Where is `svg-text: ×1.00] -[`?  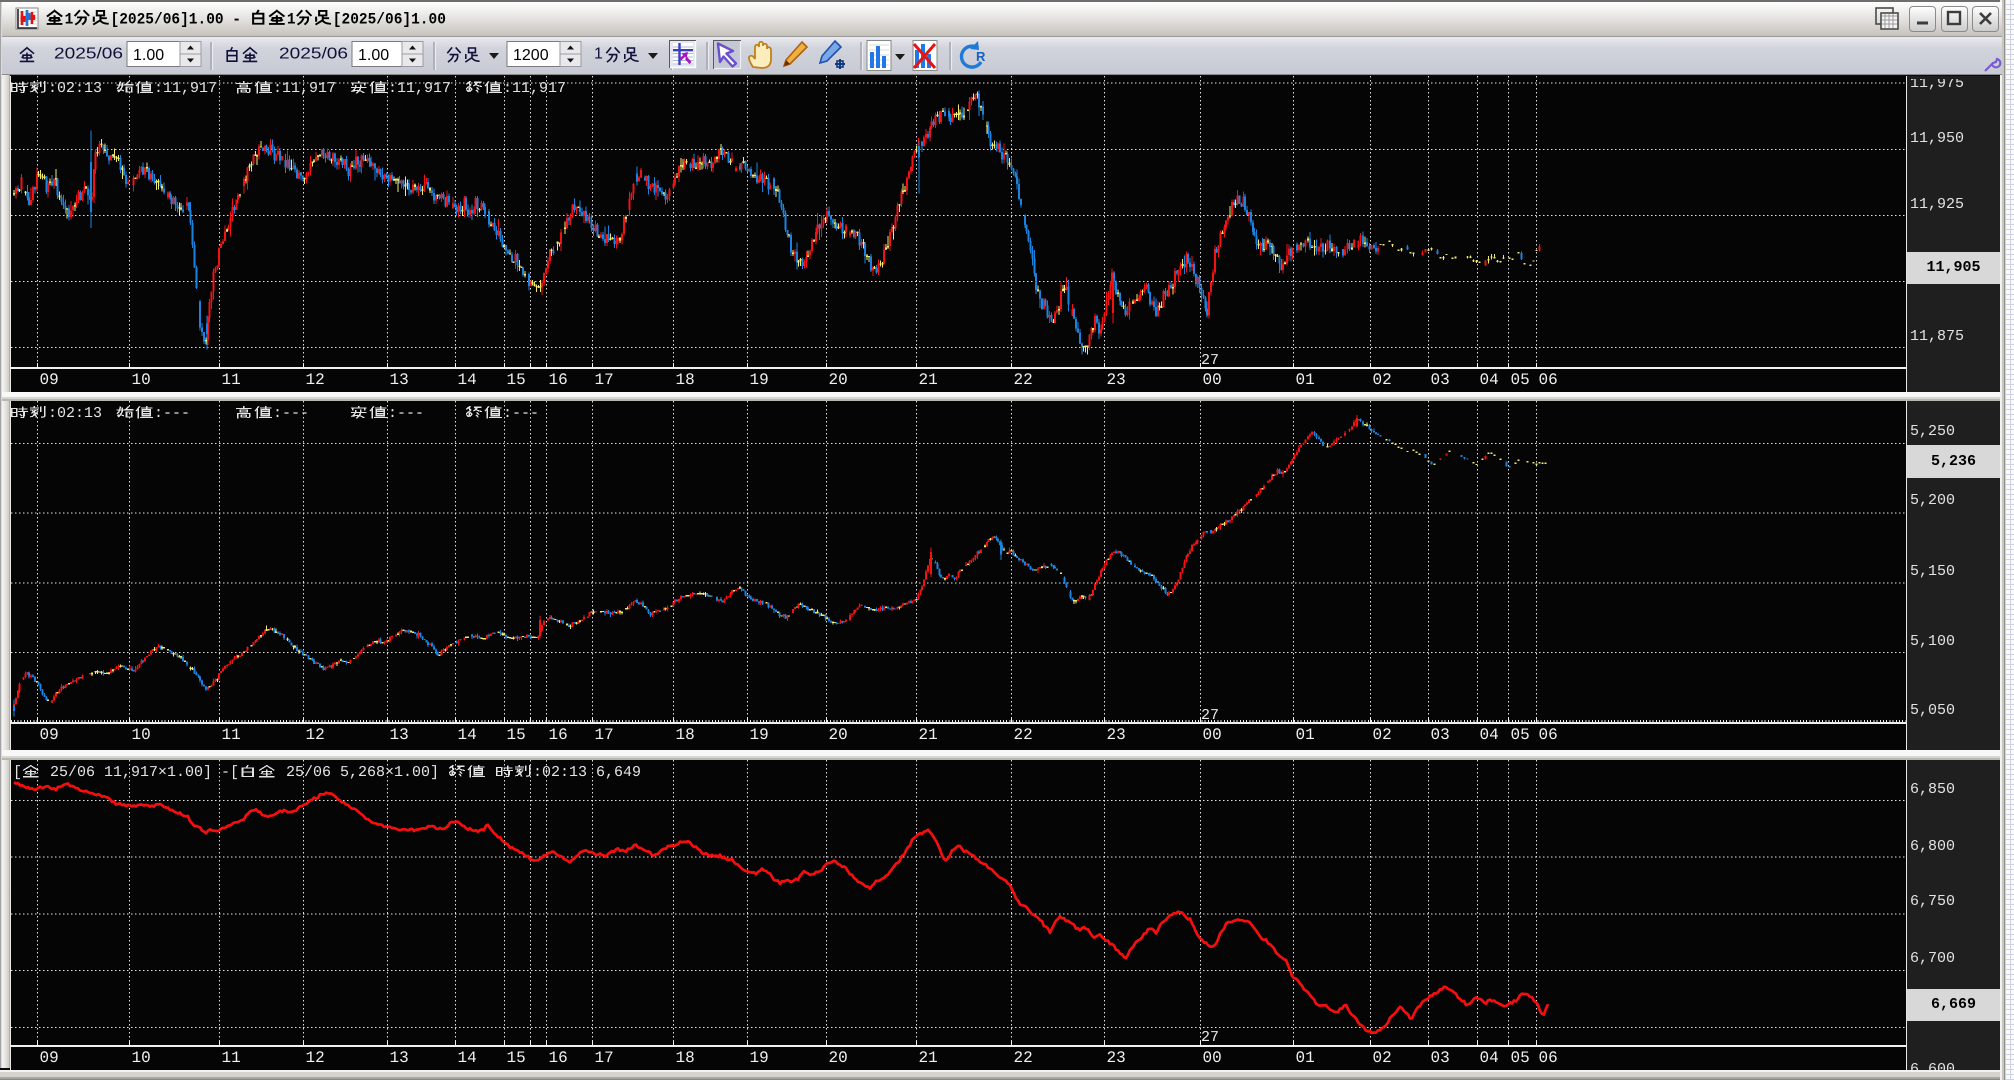 svg-text: ×1.00] -[ is located at coordinates (198, 772).